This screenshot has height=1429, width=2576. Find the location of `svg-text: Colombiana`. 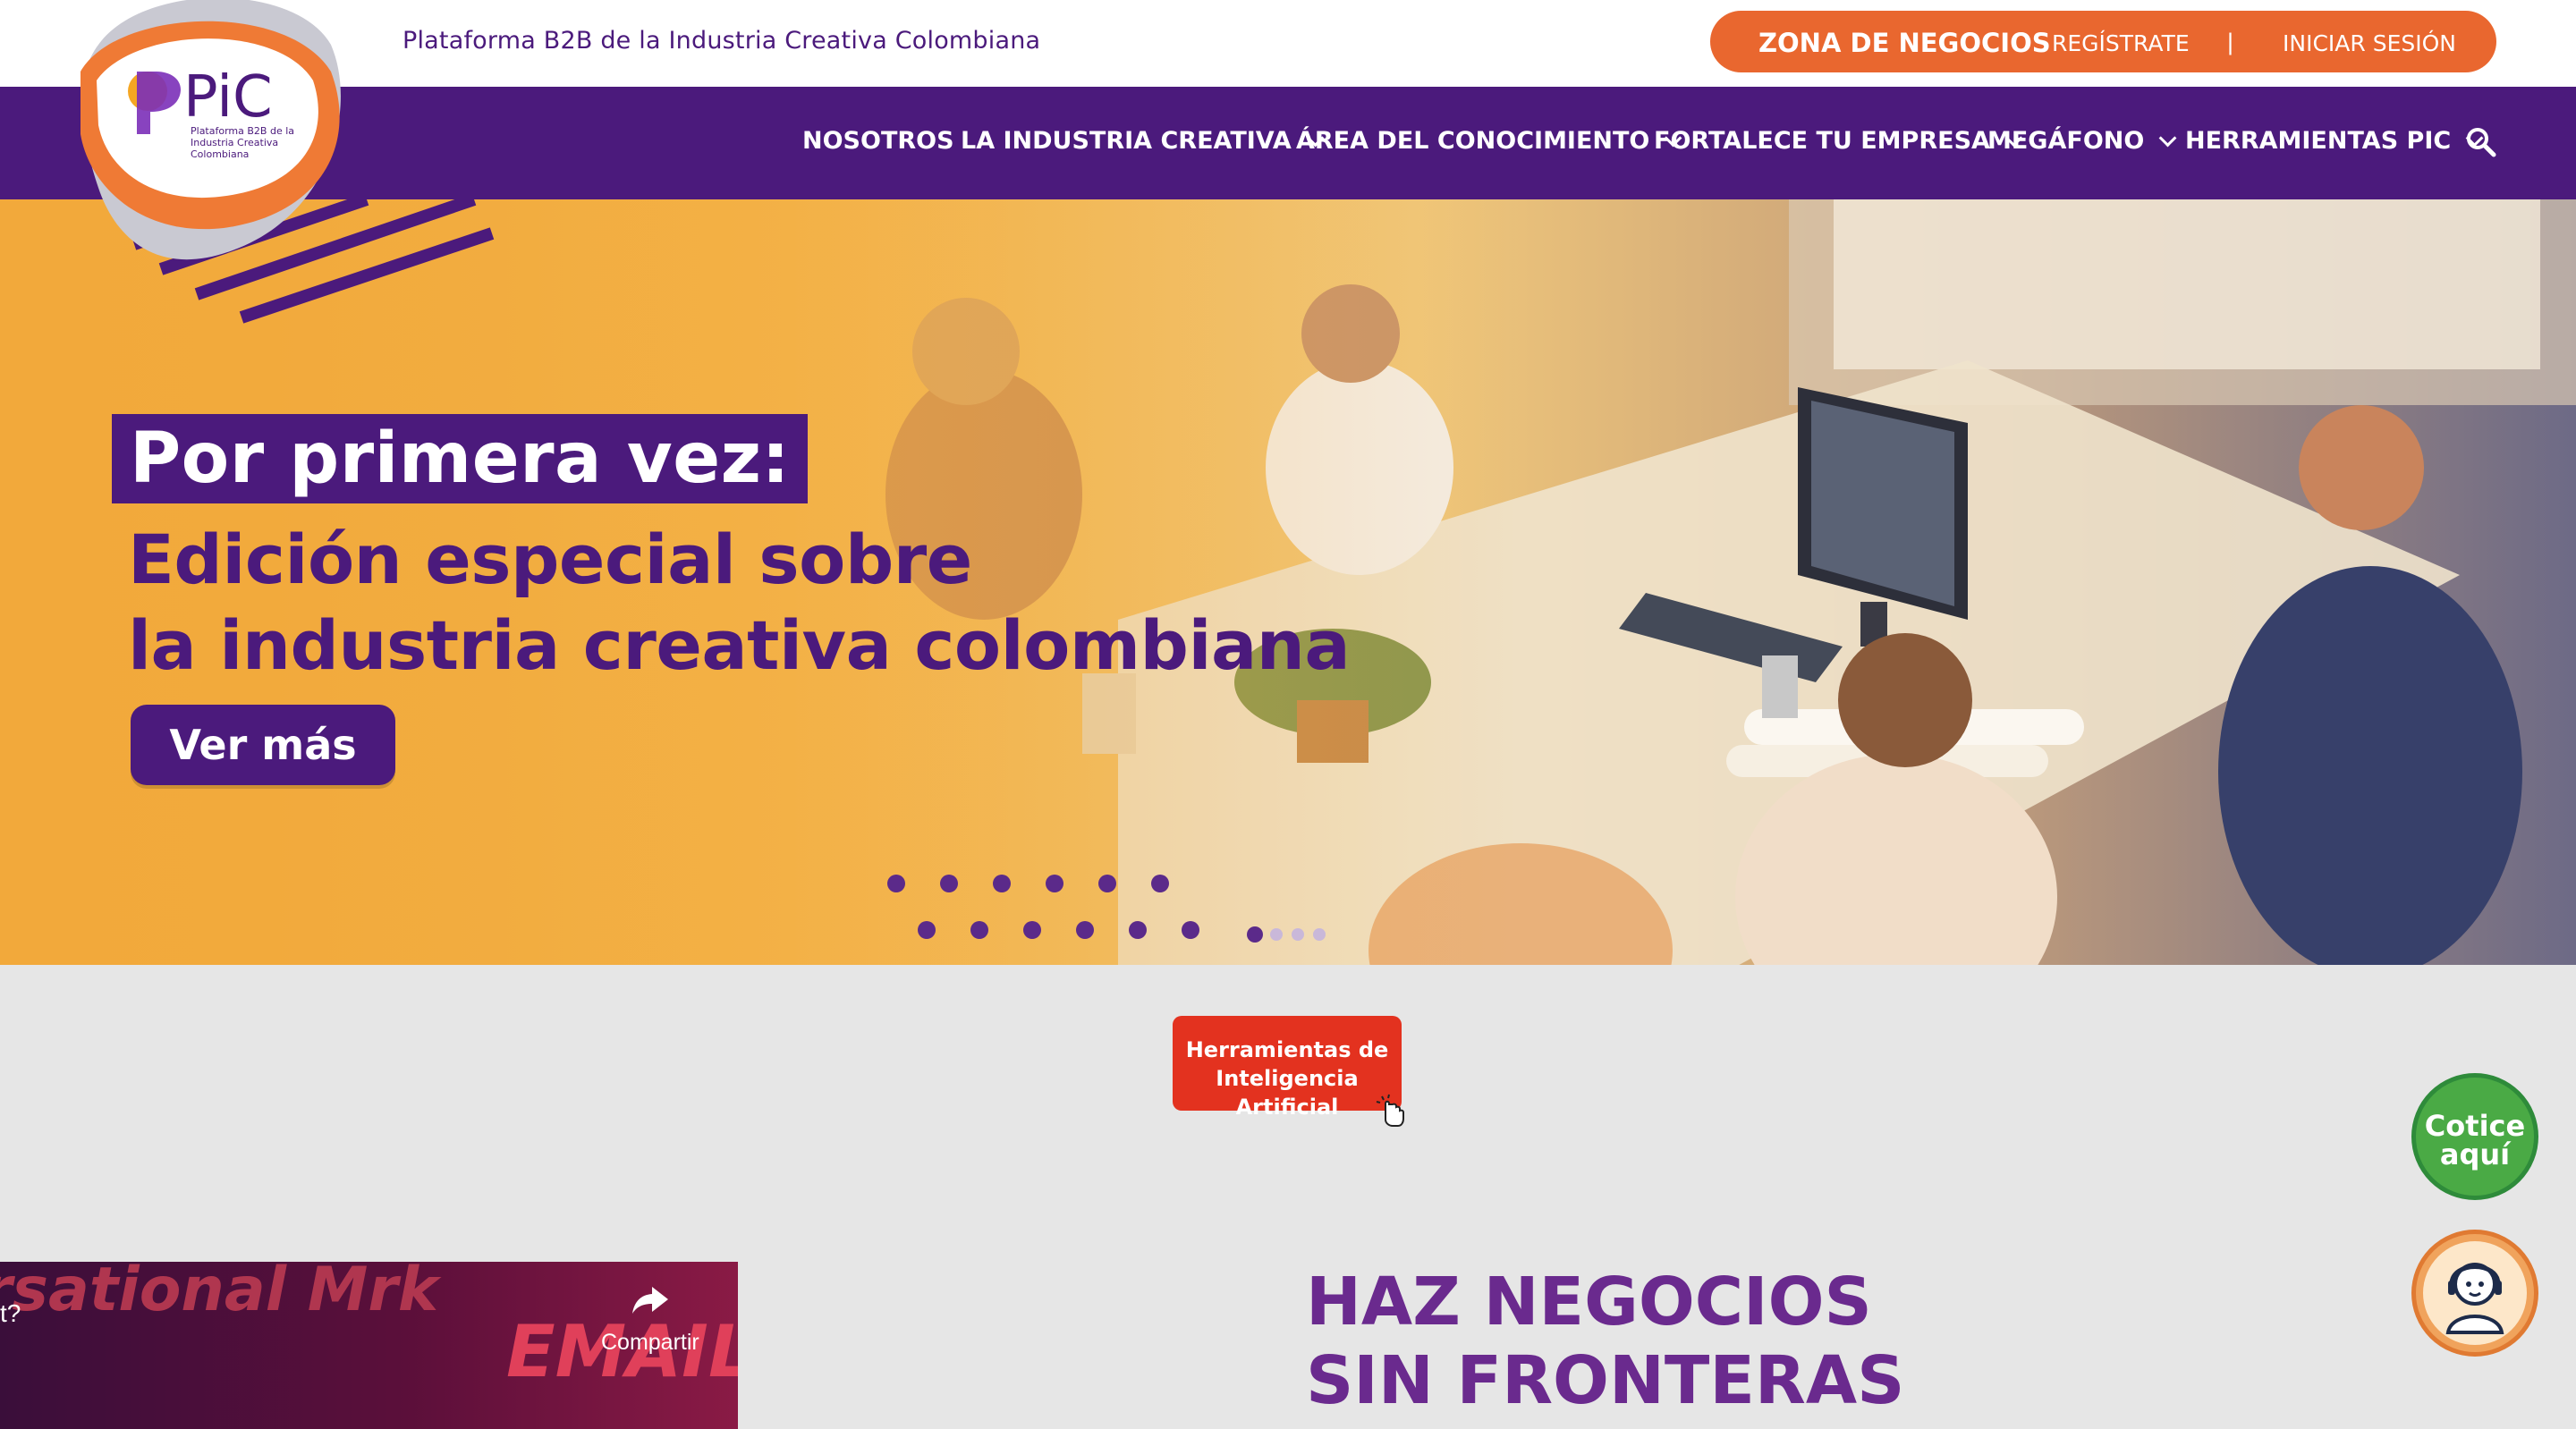

svg-text: Colombiana is located at coordinates (220, 154).